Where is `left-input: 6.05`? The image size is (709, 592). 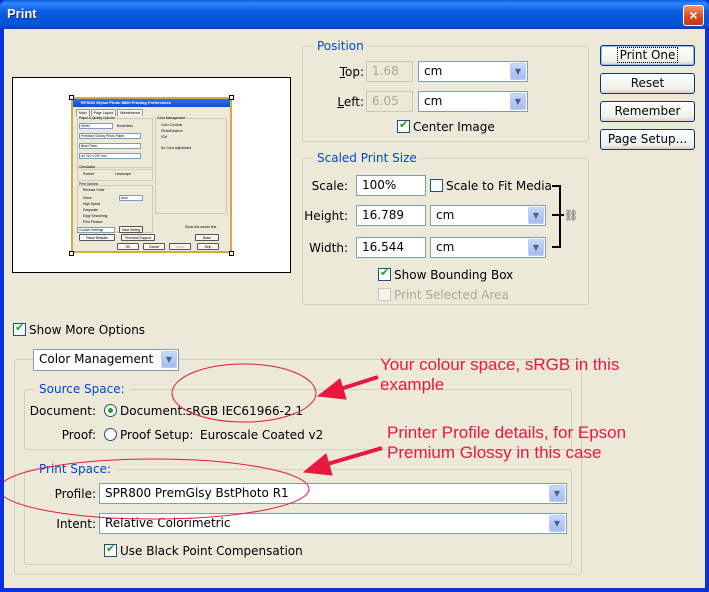
left-input: 6.05 is located at coordinates (389, 101).